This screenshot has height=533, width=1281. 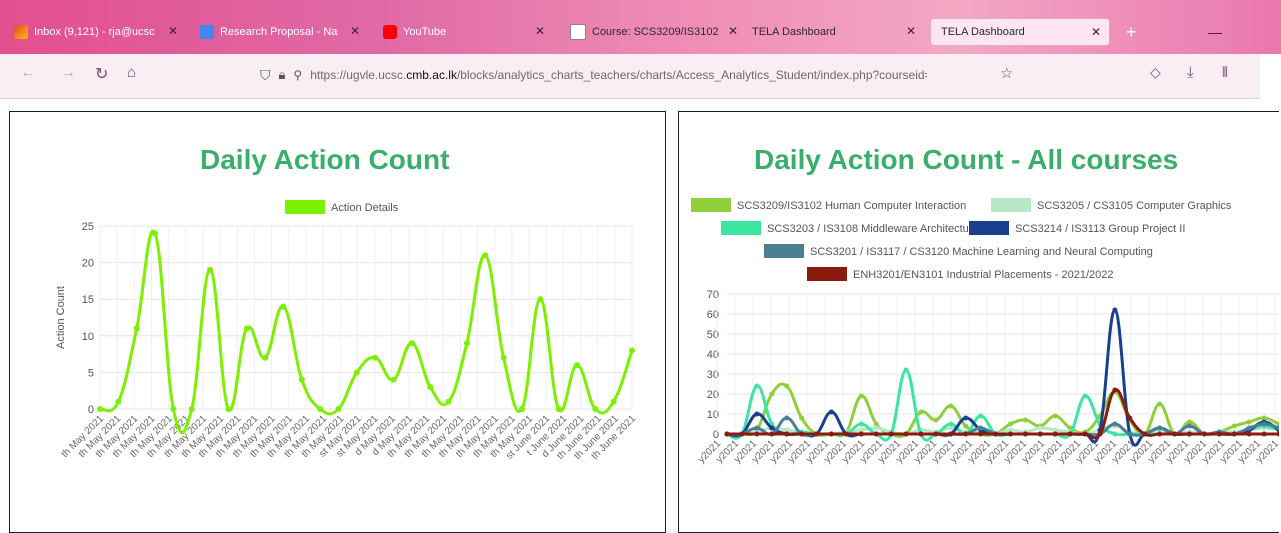 I want to click on y-axis-label: Action Count, so click(x=61, y=317).